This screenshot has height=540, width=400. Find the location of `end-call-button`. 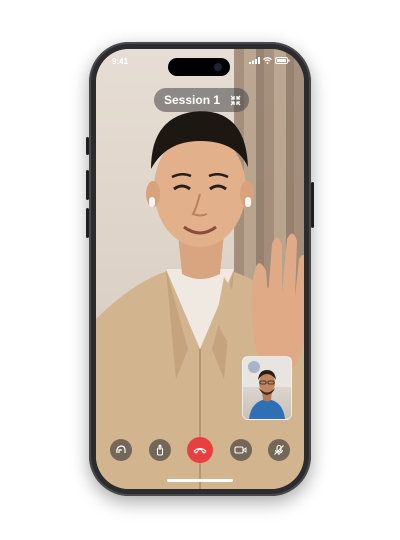

end-call-button is located at coordinates (200, 450).